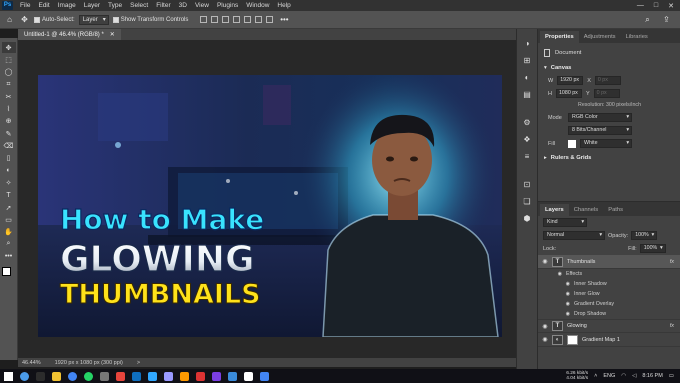 This screenshot has height=383, width=680. What do you see at coordinates (609, 157) in the screenshot?
I see `rulers-section-header: ▸ Rulers & Grids` at bounding box center [609, 157].